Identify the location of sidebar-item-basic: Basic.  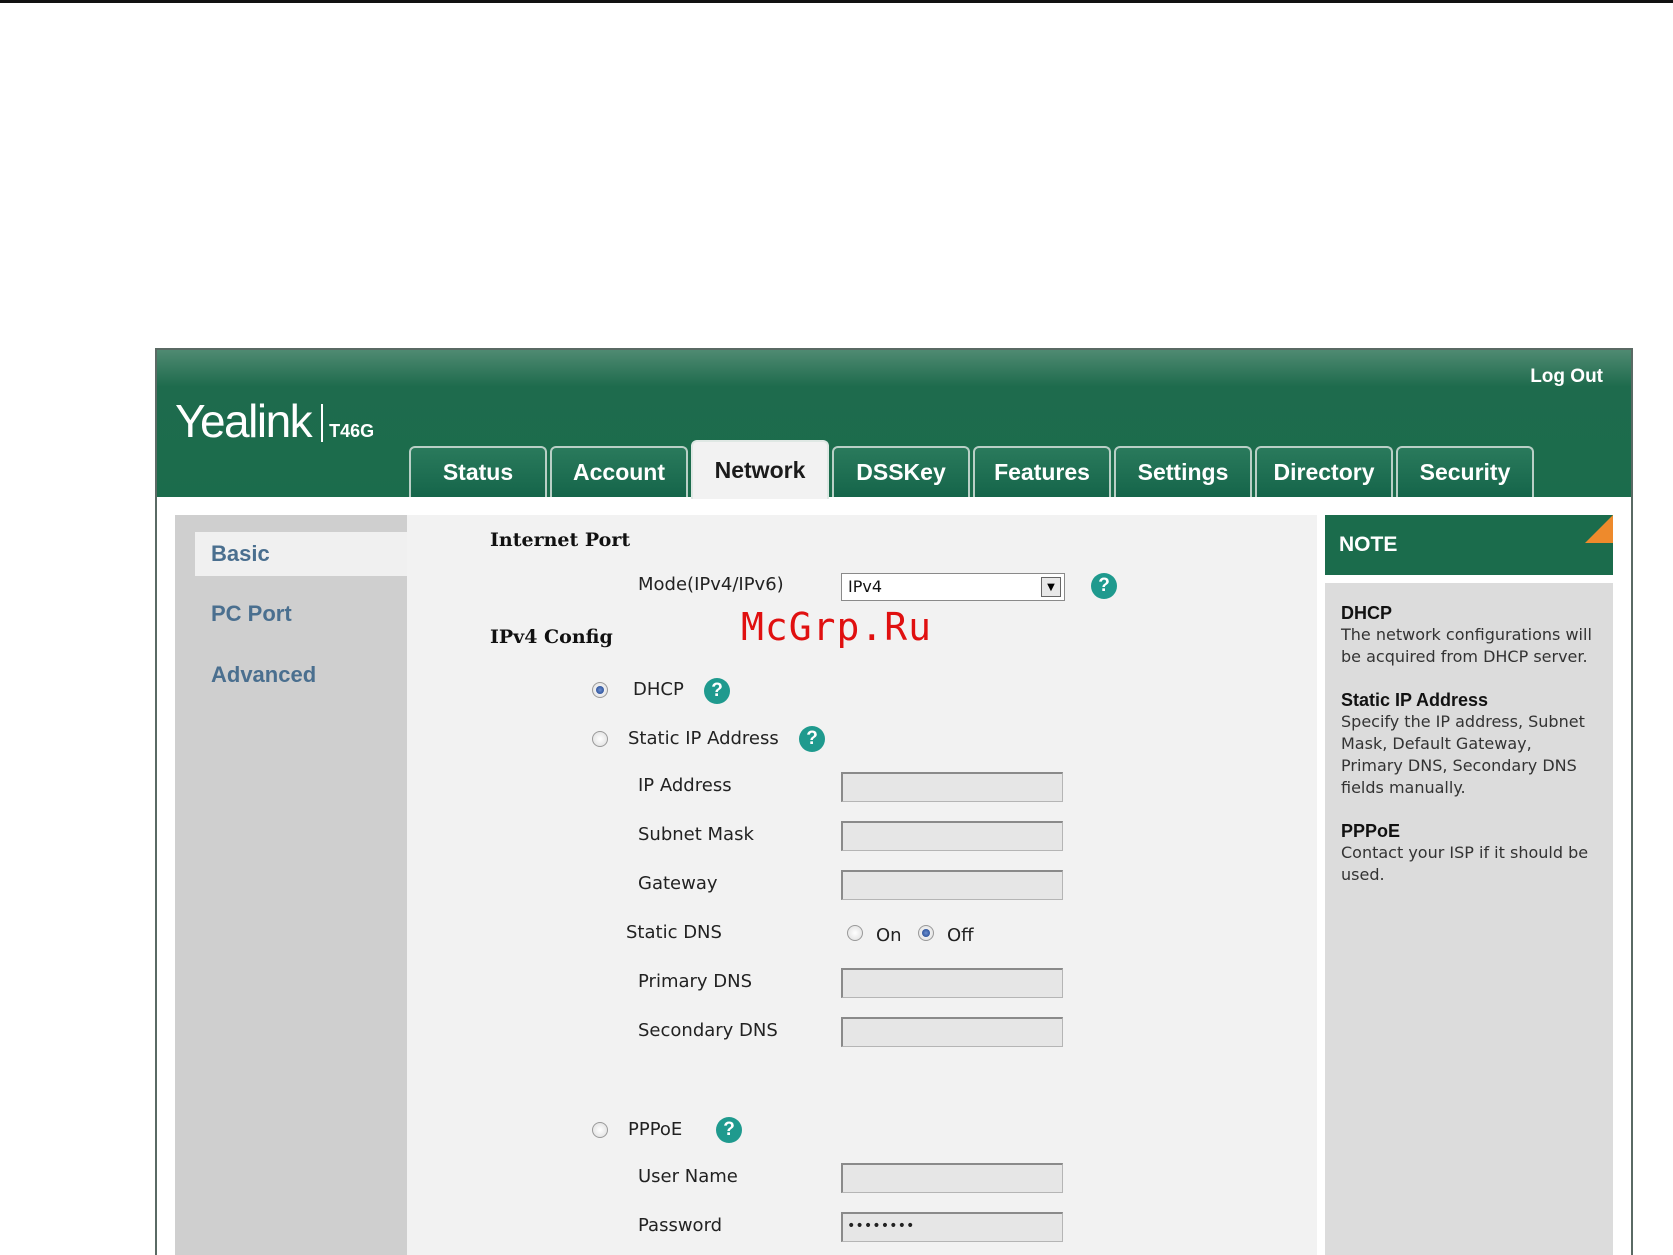
(301, 554).